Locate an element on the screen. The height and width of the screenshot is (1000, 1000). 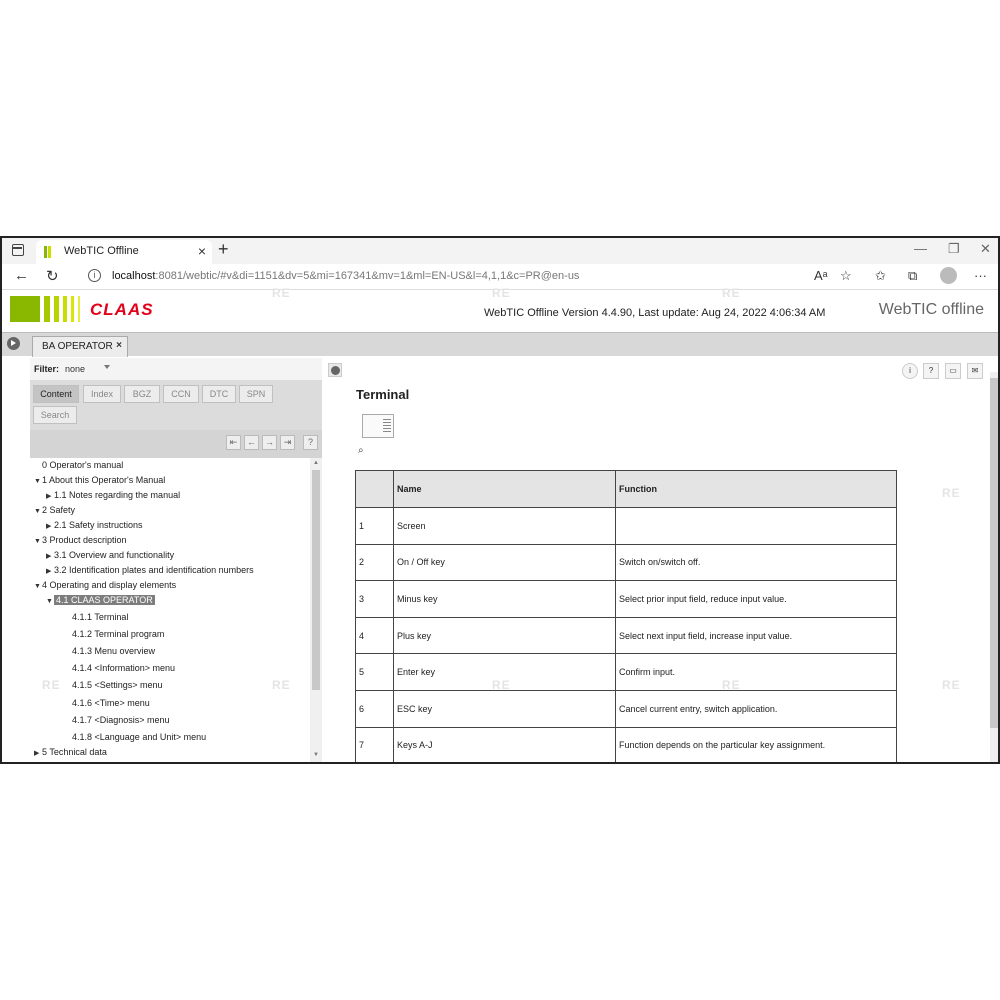
add-favorite-icon: ☆ is located at coordinates (846, 276).